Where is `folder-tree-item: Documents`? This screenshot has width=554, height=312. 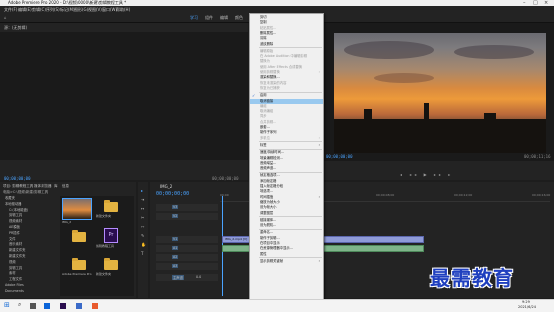 folder-tree-item: Documents is located at coordinates (14, 292).